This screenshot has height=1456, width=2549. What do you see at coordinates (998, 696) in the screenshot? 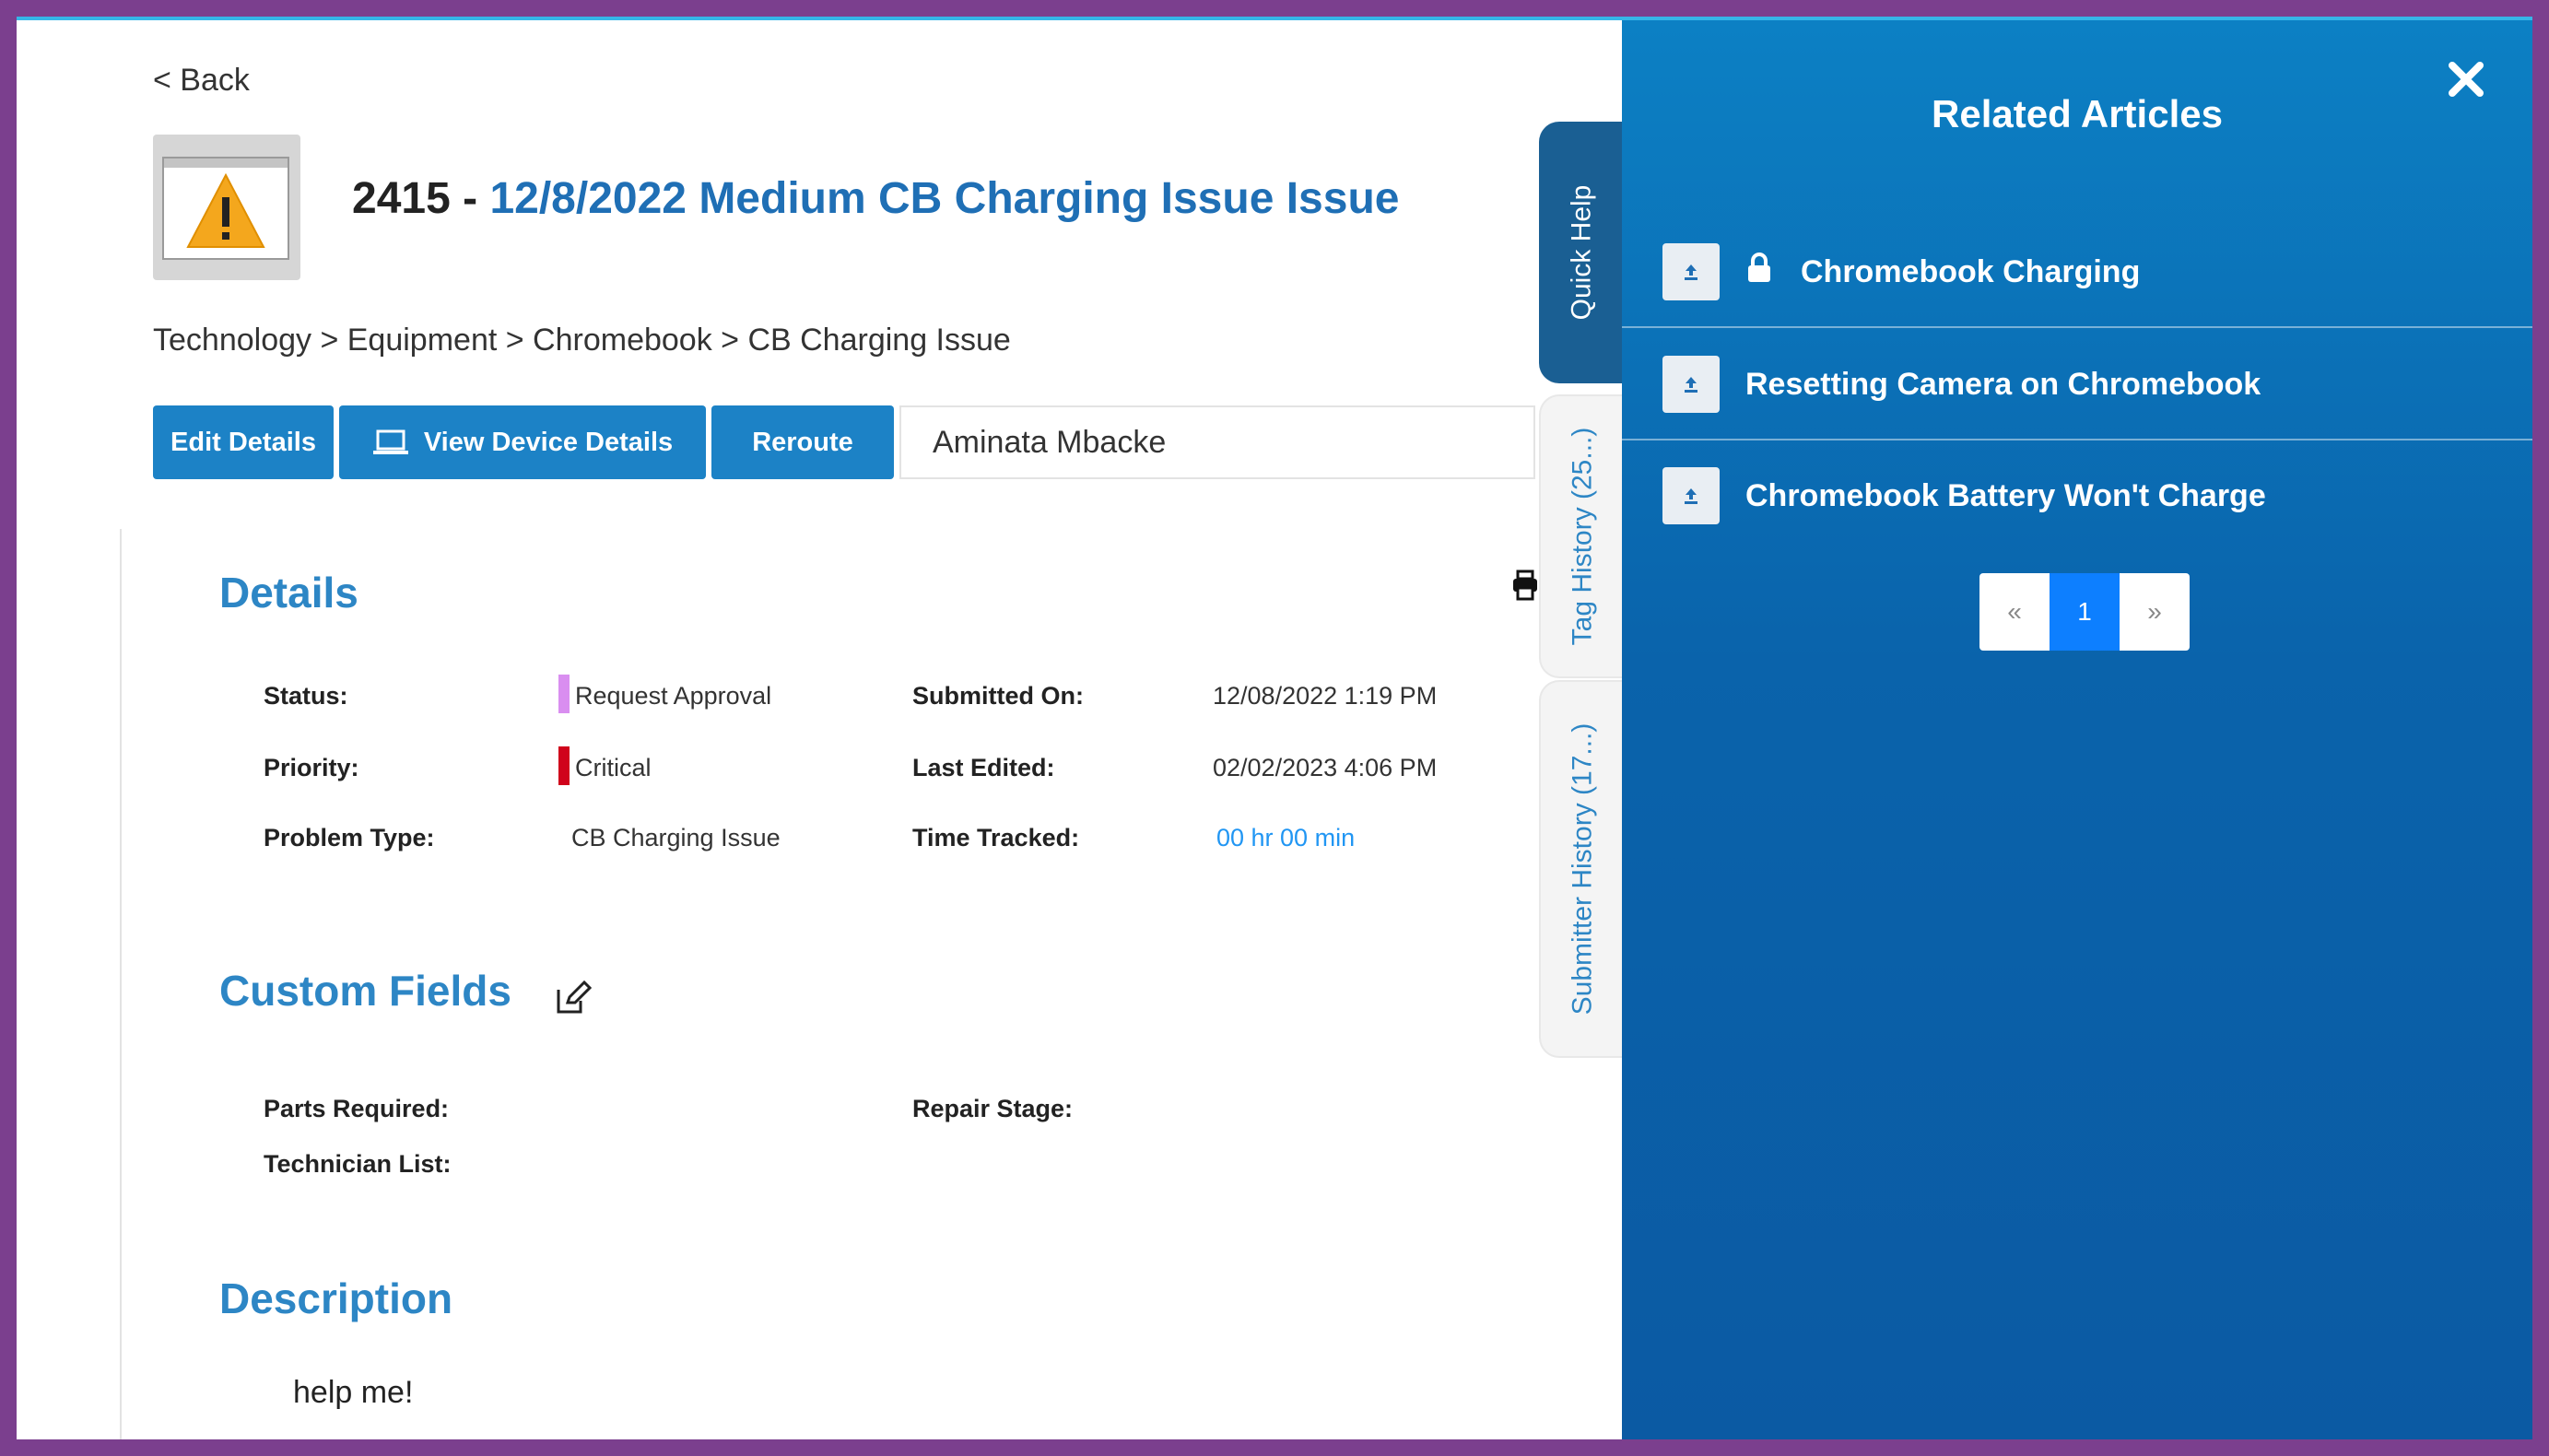
I see `submitted-on-label: Submitted On:` at bounding box center [998, 696].